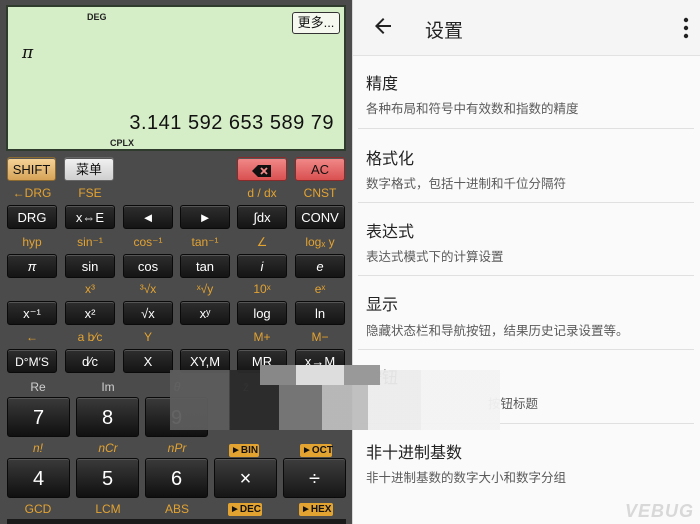 This screenshot has height=524, width=700. I want to click on label-ten-power: 10ˣ, so click(262, 289).